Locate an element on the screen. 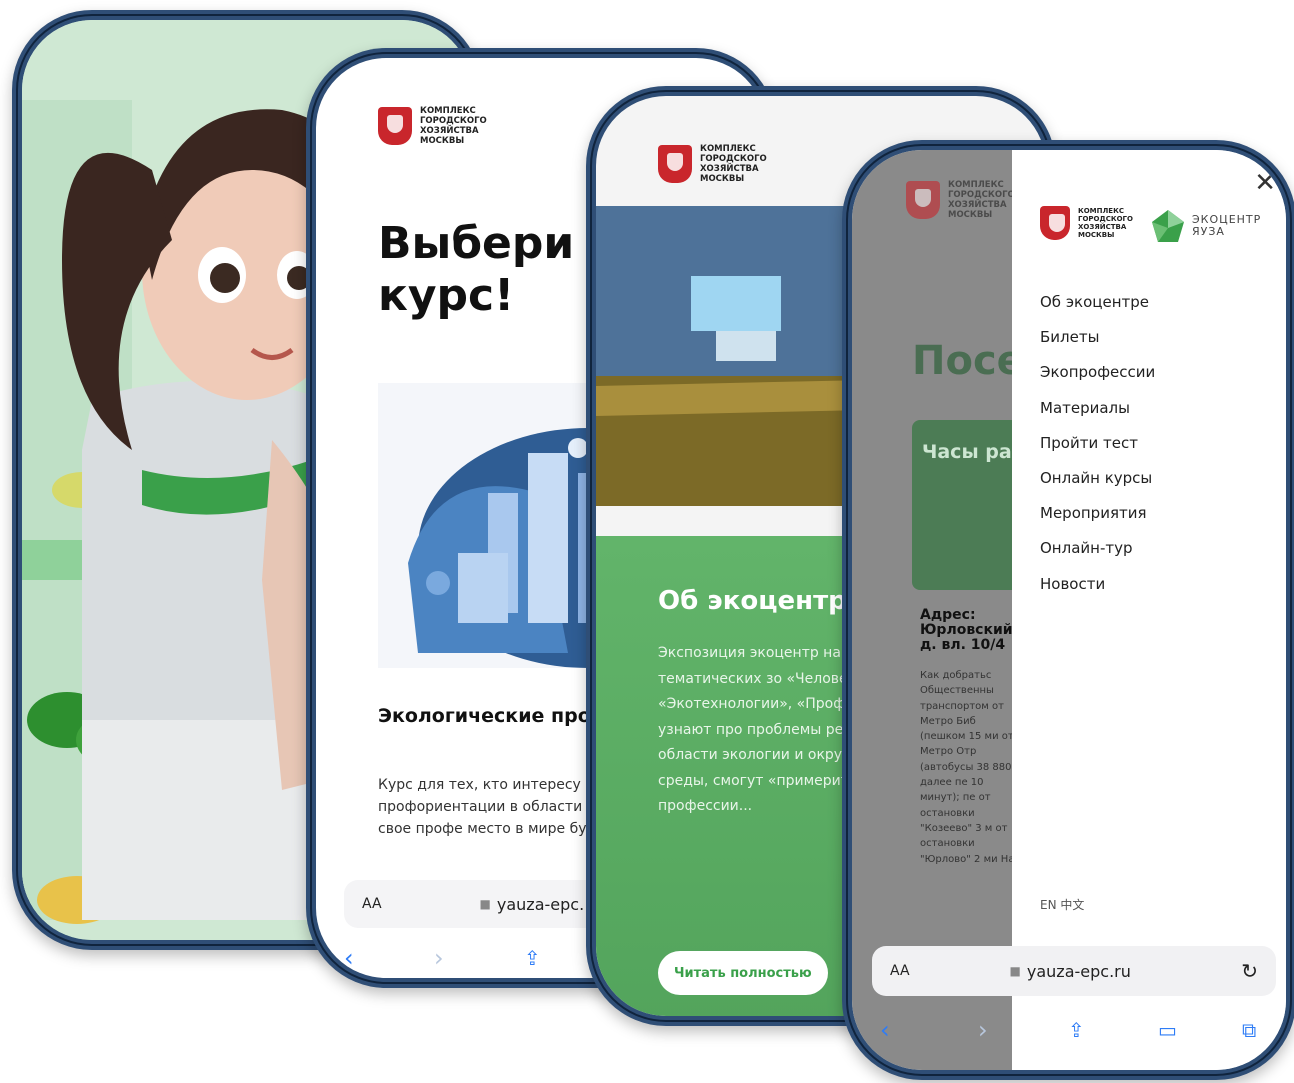  address-bar: AA ■ yauza-epc.ru ↻ is located at coordinates (1074, 971).